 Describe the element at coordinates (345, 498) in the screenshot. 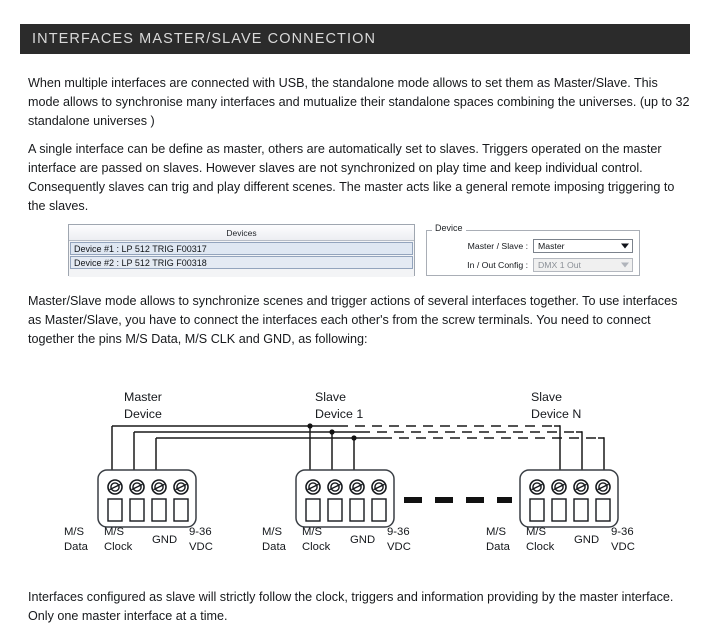

I see `terminal-block-slave1` at that location.